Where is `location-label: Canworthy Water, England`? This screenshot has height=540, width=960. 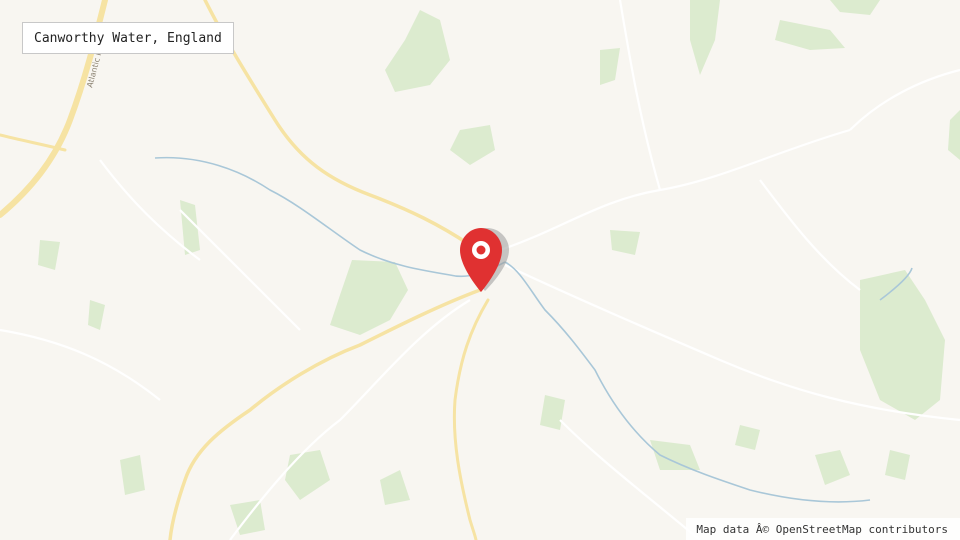
location-label: Canworthy Water, England is located at coordinates (128, 38).